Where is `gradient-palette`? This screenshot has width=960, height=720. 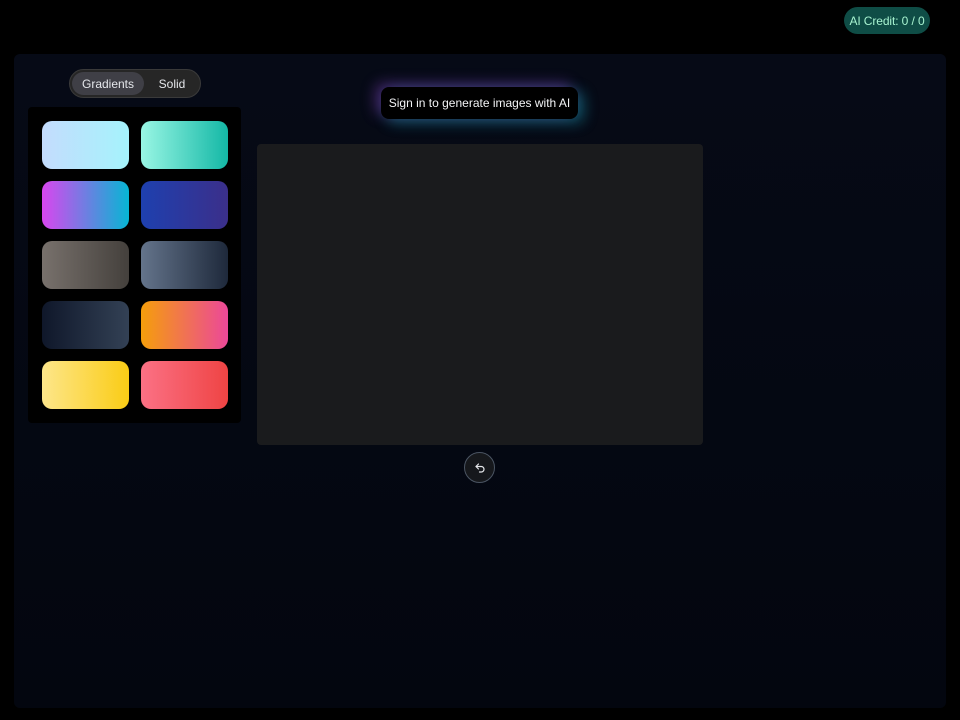 gradient-palette is located at coordinates (134, 265).